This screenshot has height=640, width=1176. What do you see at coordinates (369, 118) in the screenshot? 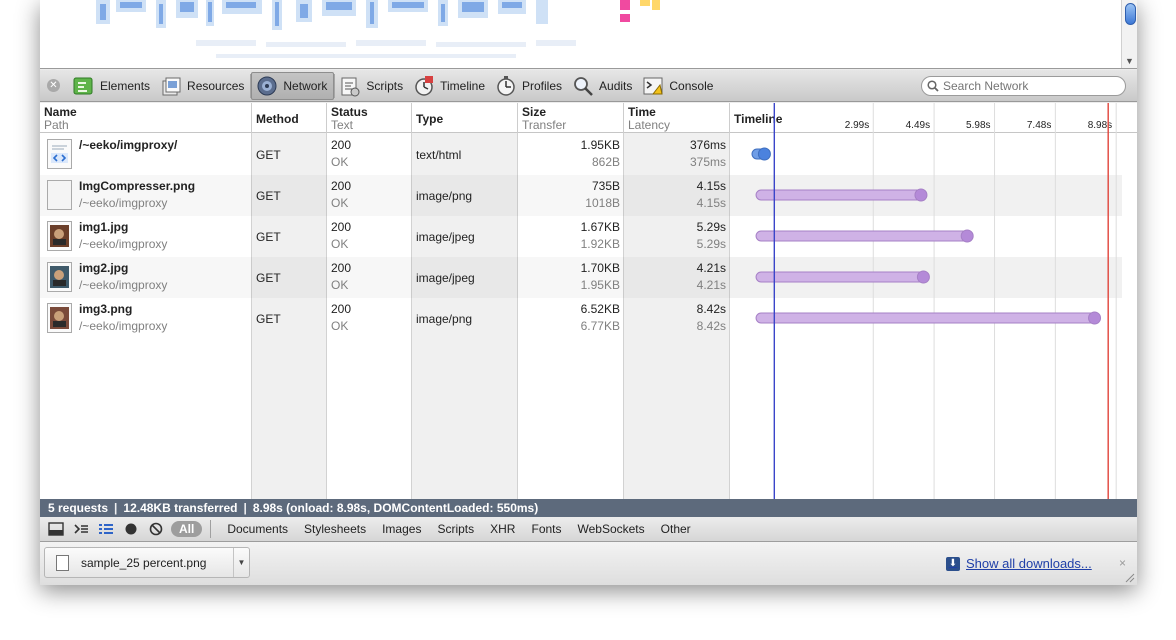
I see `header-status: Status Text` at bounding box center [369, 118].